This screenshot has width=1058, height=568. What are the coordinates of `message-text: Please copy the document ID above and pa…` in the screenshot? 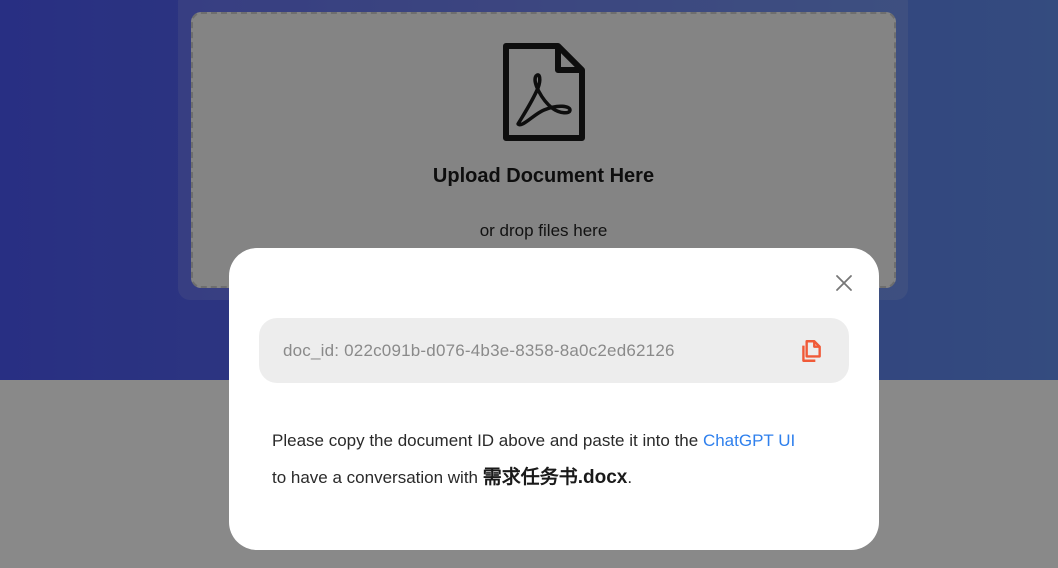 It's located at (487, 440).